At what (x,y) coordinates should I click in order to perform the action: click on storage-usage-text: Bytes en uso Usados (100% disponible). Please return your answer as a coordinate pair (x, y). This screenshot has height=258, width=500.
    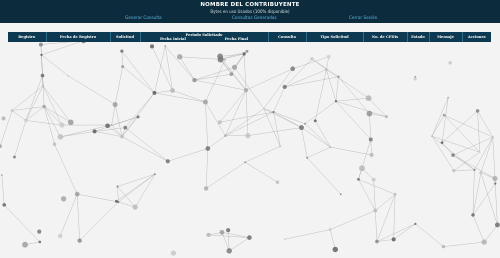
    Looking at the image, I should click on (250, 11).